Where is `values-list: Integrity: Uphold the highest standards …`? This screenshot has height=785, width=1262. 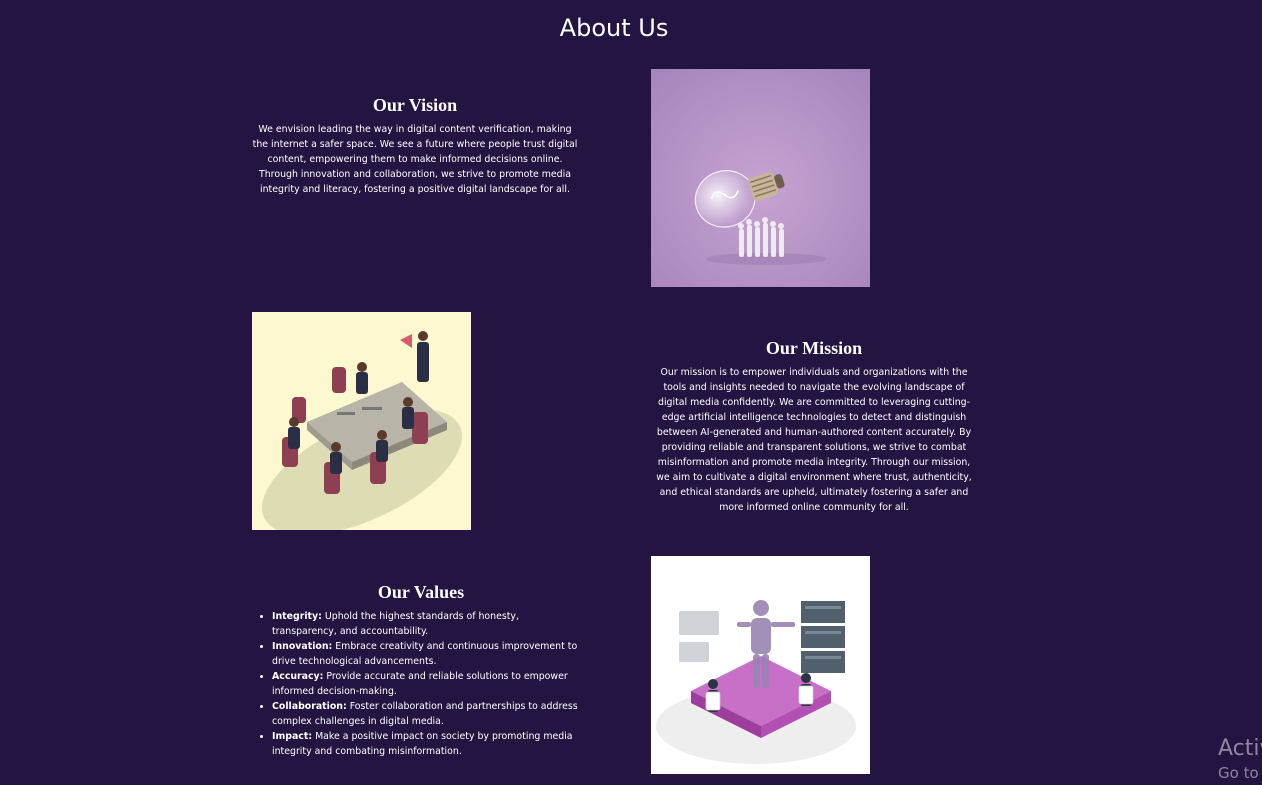
values-list: Integrity: Uphold the highest standards … is located at coordinates (421, 684).